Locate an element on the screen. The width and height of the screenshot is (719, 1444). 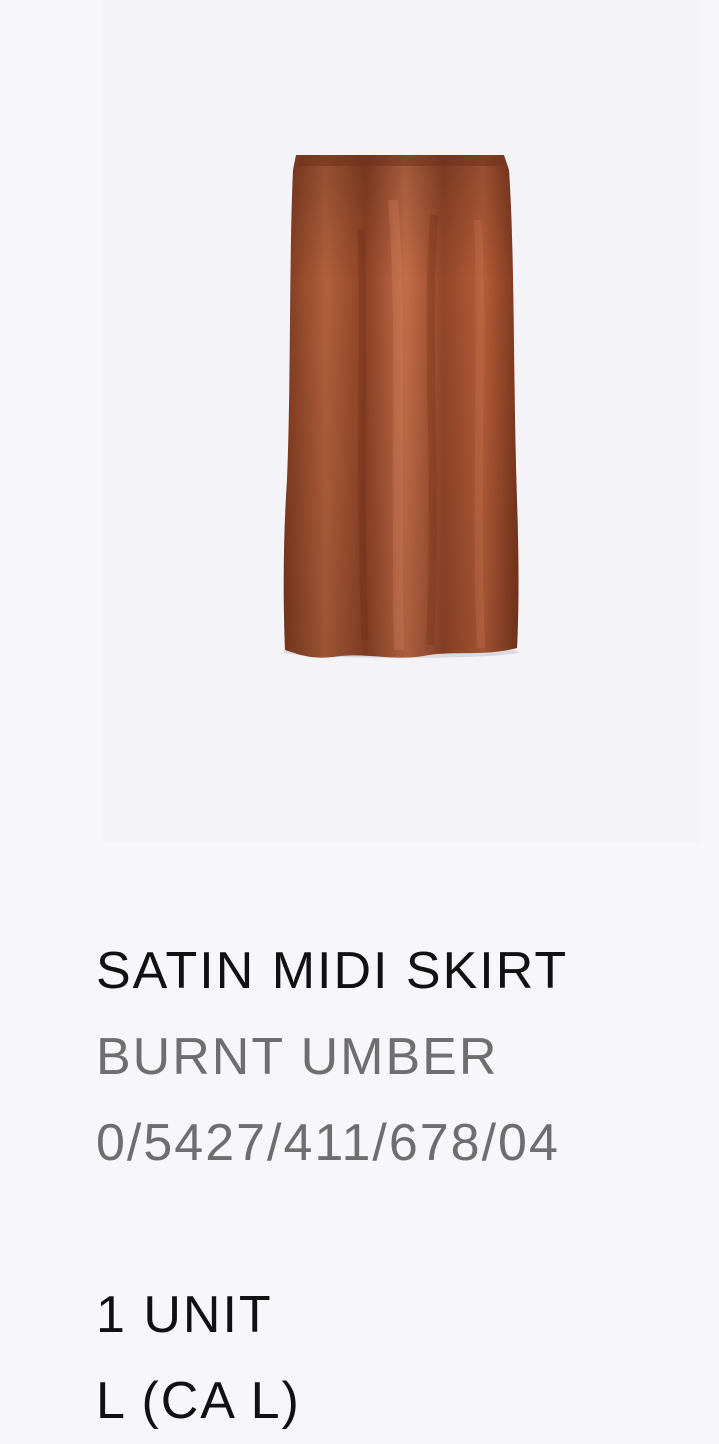
product-quantity: 1 UNIT is located at coordinates (184, 1315).